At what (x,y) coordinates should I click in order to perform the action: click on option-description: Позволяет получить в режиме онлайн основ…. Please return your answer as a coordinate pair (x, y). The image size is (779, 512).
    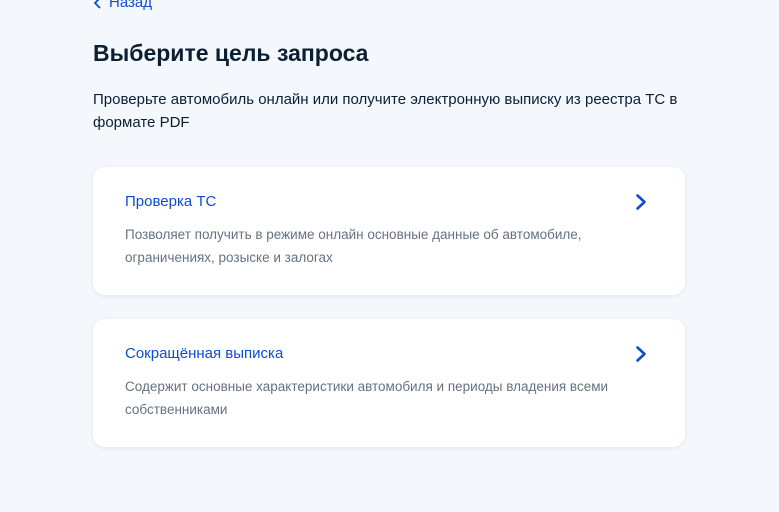
    Looking at the image, I should click on (353, 246).